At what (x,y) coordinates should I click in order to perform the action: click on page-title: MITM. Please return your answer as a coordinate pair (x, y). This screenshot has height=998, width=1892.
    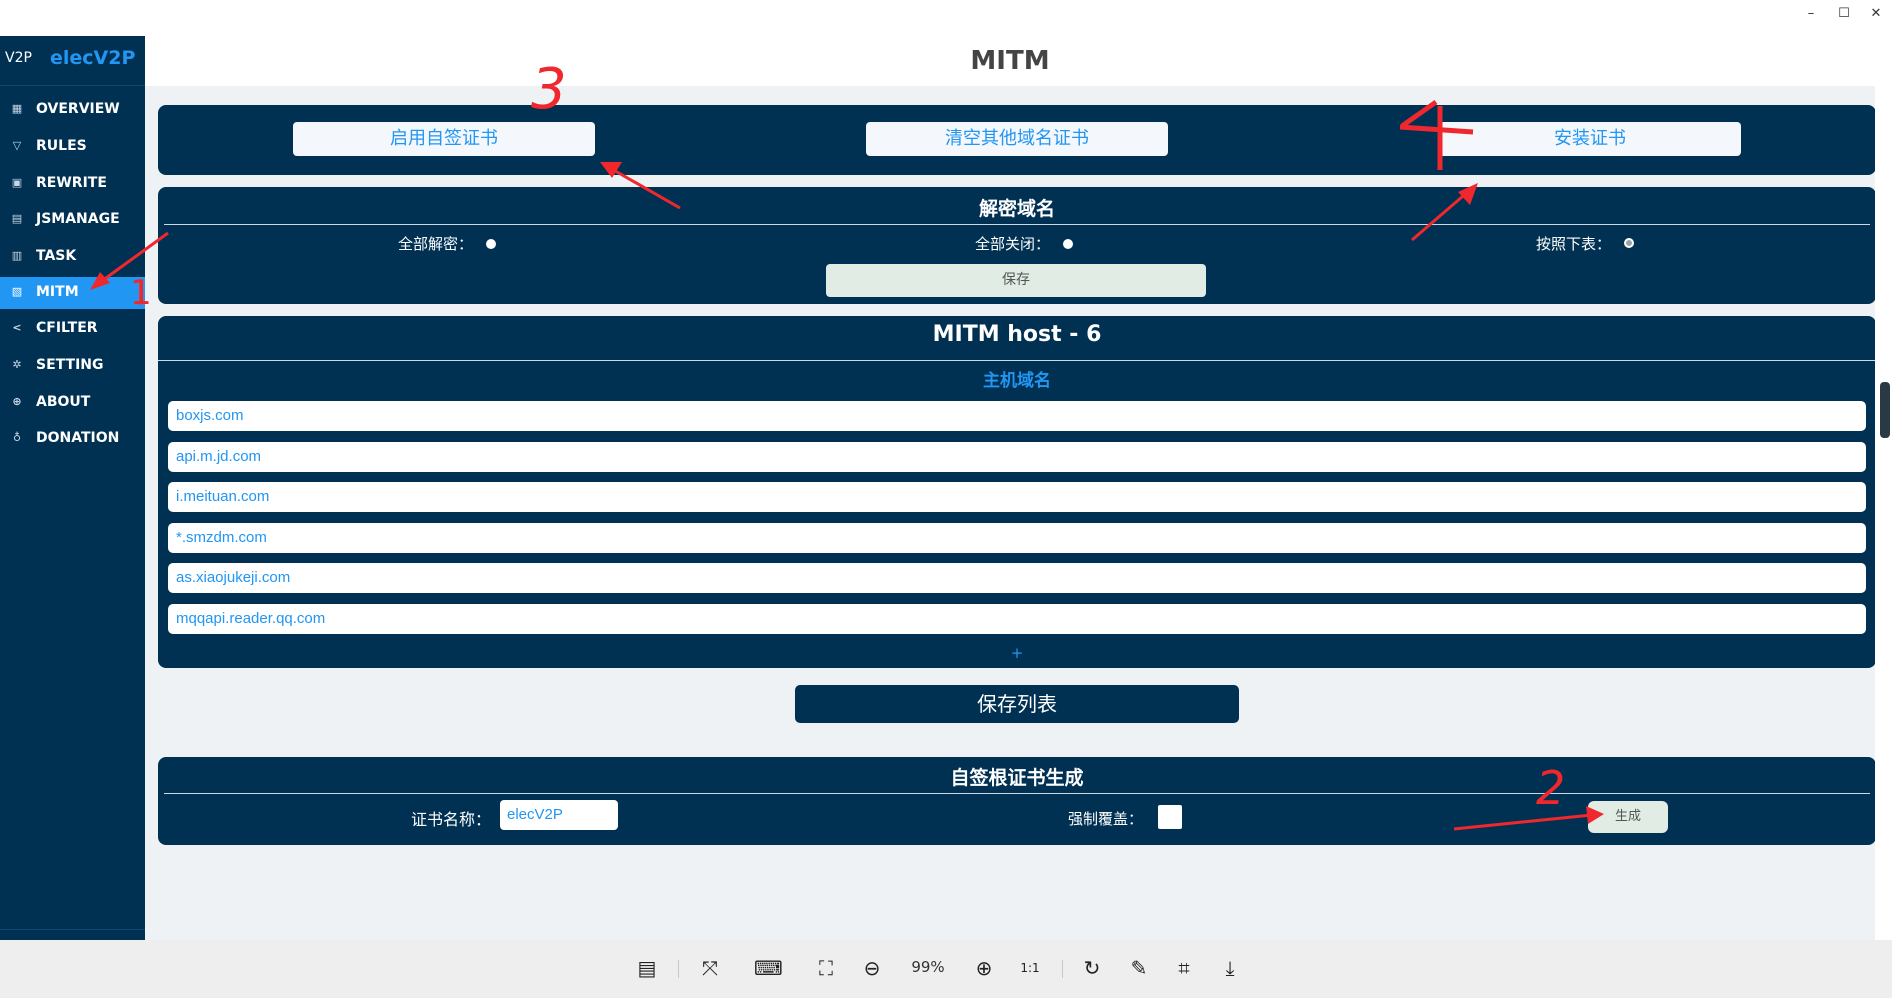
    Looking at the image, I should click on (1010, 61).